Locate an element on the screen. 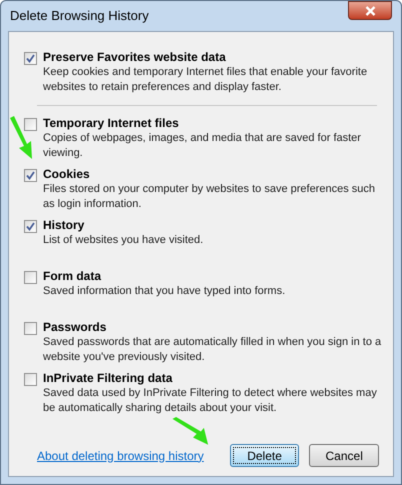 The width and height of the screenshot is (402, 485). option-description: Copies of webpages, images, and media that are saved for faster viewing. is located at coordinates (202, 146).